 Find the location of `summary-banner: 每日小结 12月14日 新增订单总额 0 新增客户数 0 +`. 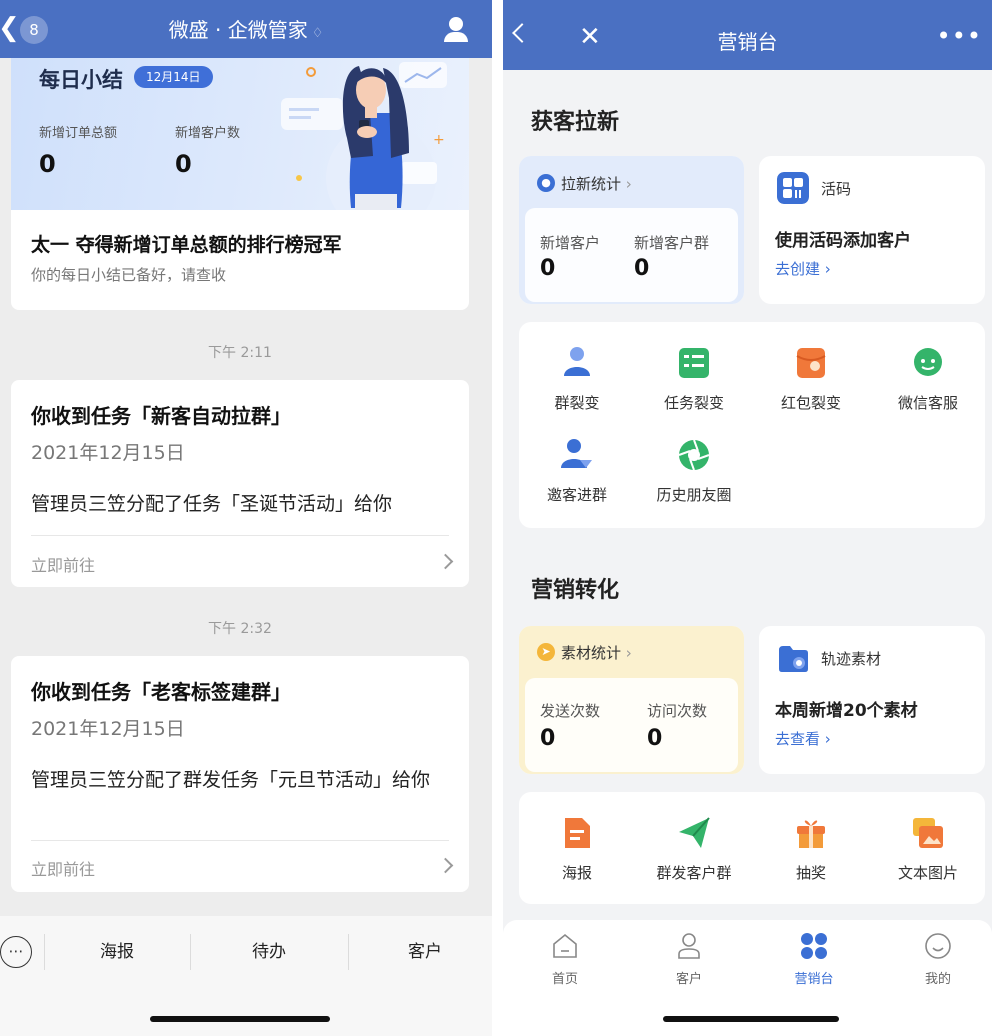

summary-banner: 每日小结 12月14日 新增订单总额 0 新增客户数 0 + is located at coordinates (240, 134).